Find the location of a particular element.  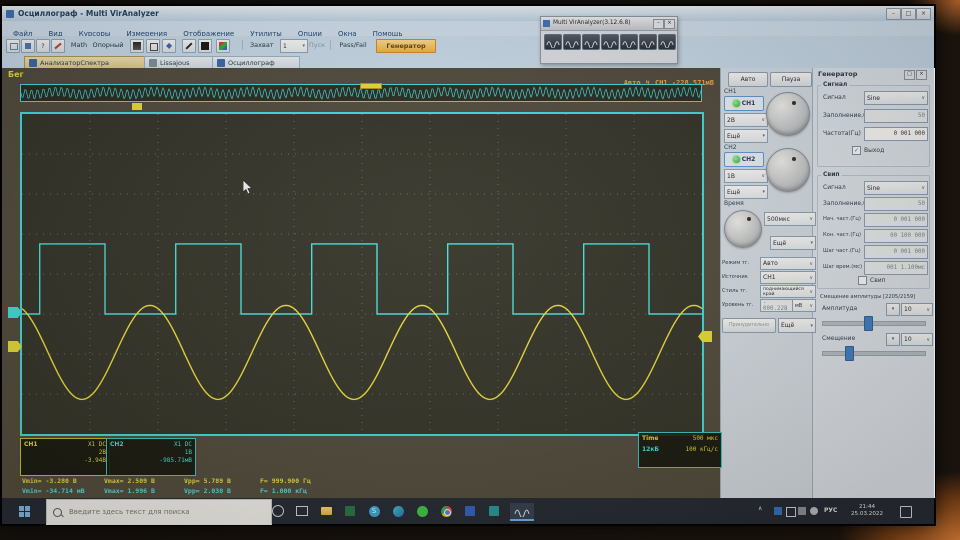

trigger-more-select: Ещё ▾ is located at coordinates (797, 325).